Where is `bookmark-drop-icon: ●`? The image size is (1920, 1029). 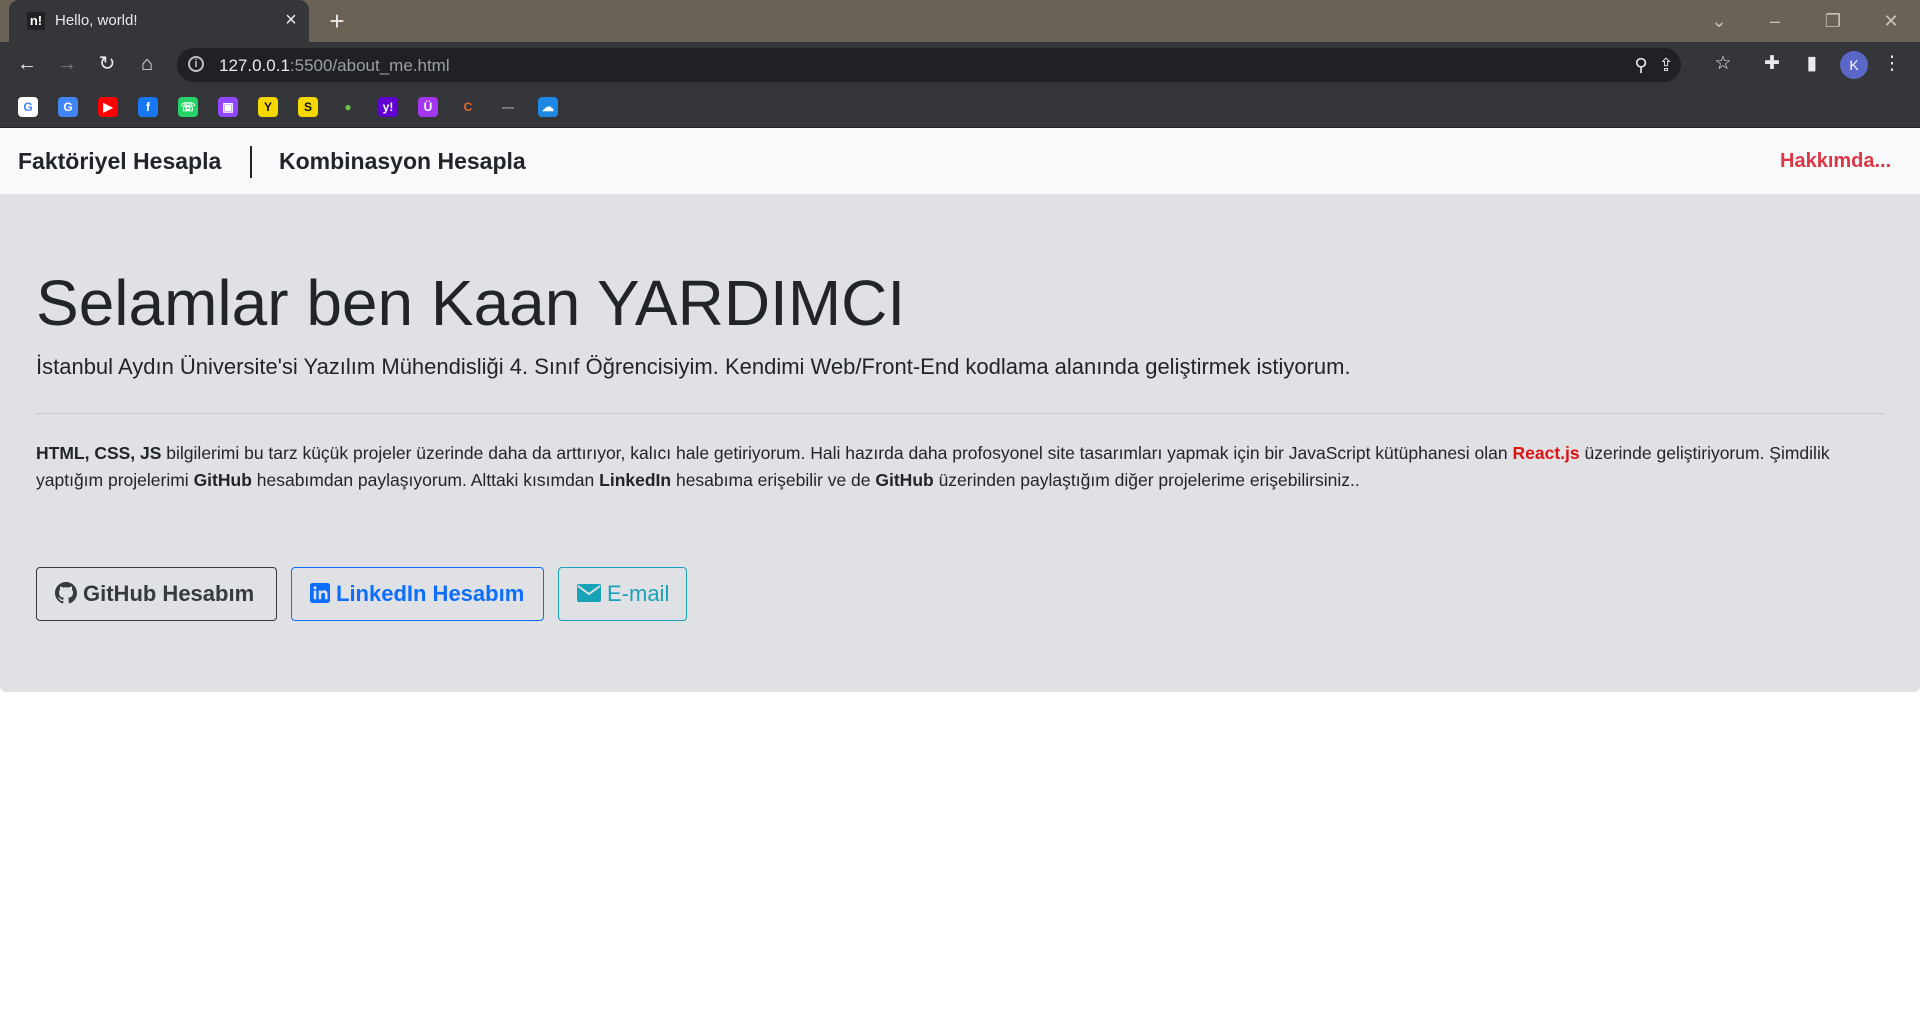 bookmark-drop-icon: ● is located at coordinates (348, 107).